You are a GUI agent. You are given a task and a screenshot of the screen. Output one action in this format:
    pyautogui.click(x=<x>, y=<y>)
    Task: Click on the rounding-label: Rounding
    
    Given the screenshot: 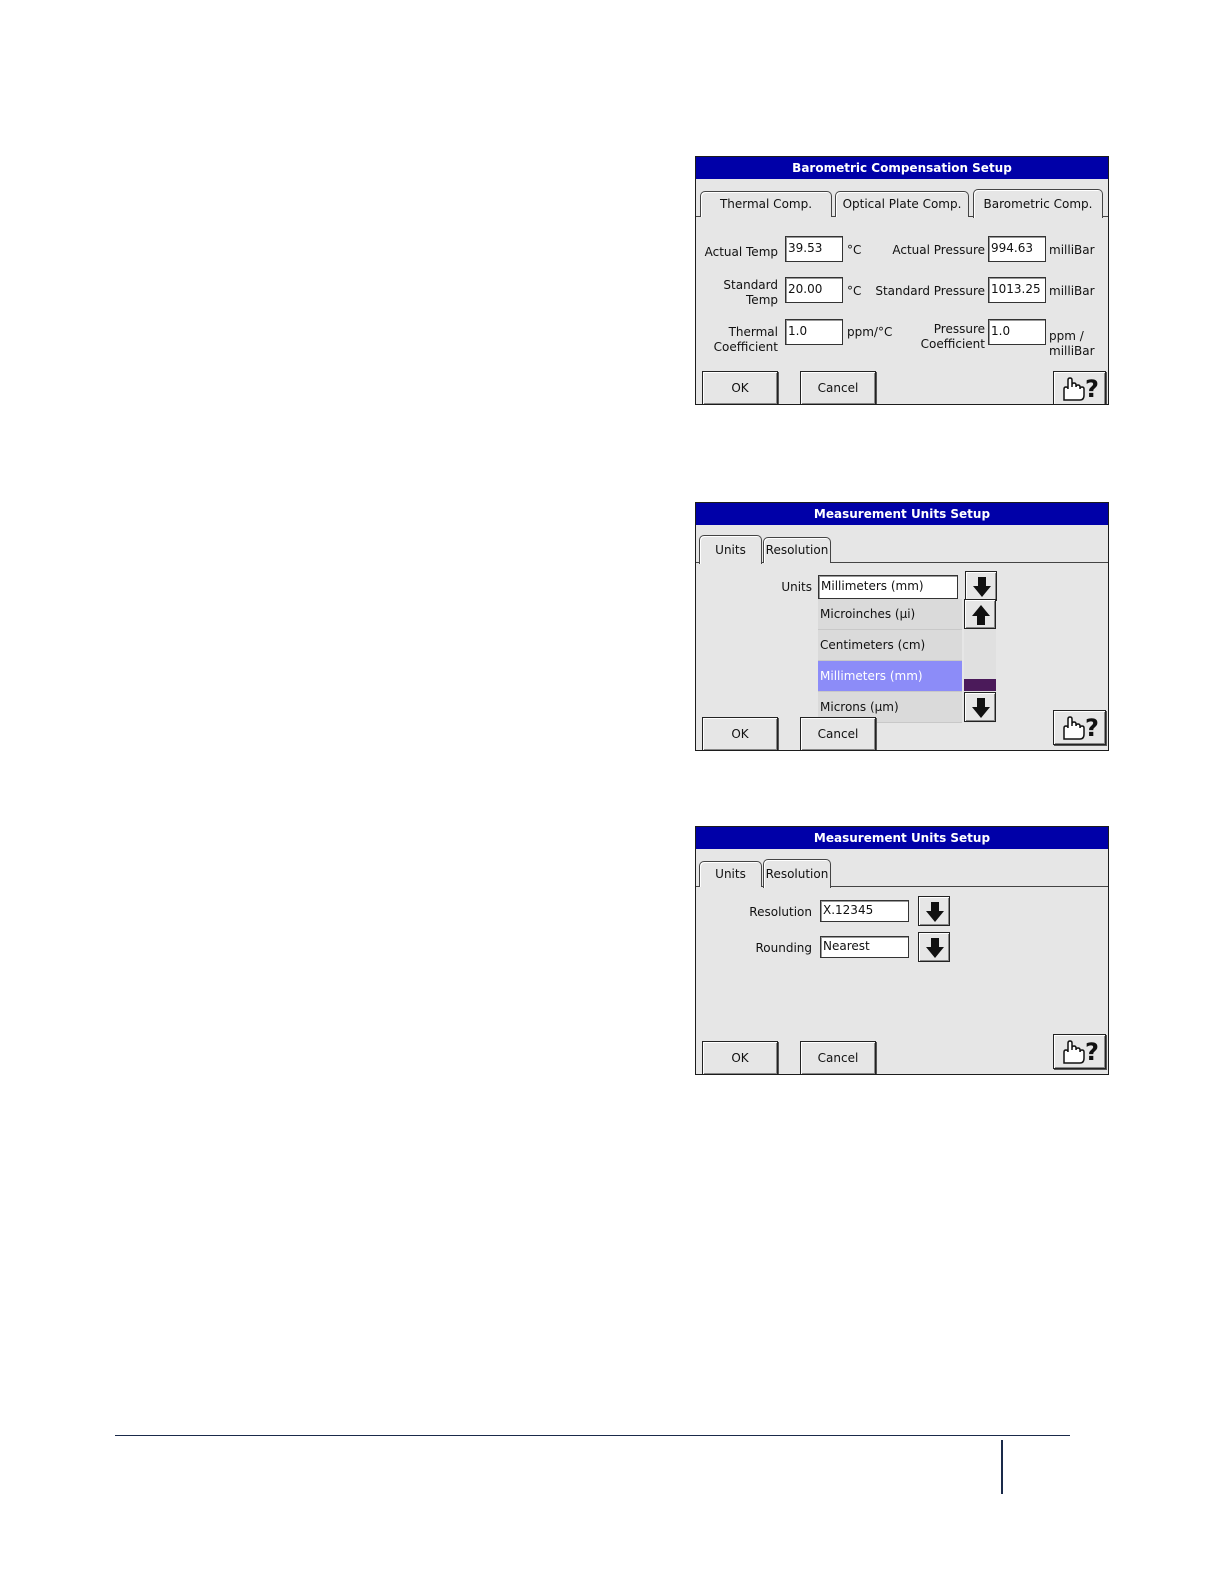 What is the action you would take?
    pyautogui.click(x=783, y=948)
    